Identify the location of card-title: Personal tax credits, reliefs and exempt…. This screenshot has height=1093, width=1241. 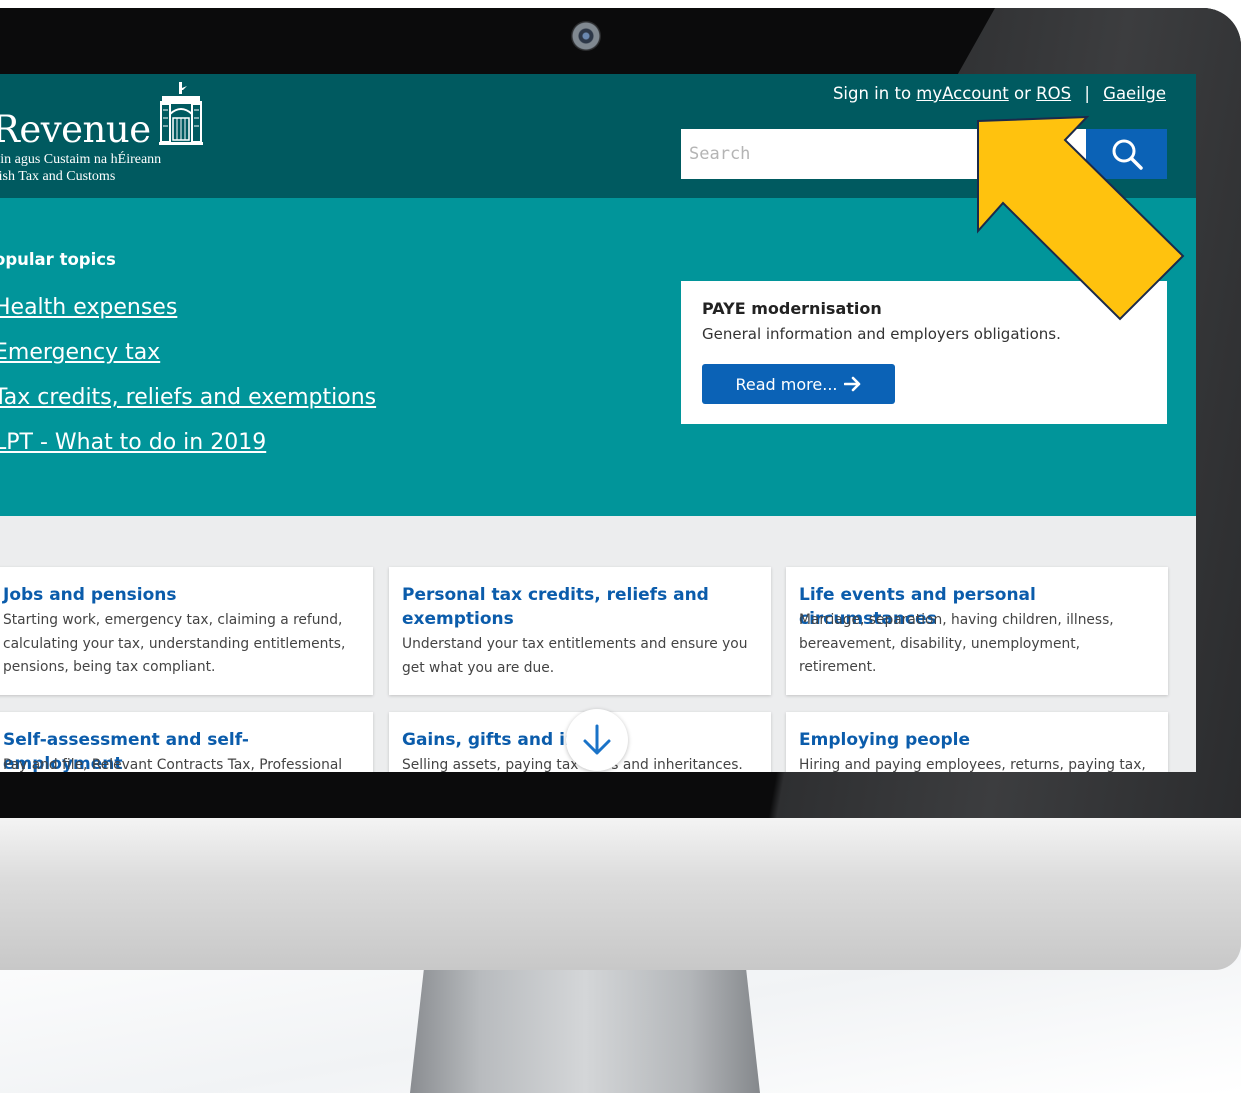
(581, 607).